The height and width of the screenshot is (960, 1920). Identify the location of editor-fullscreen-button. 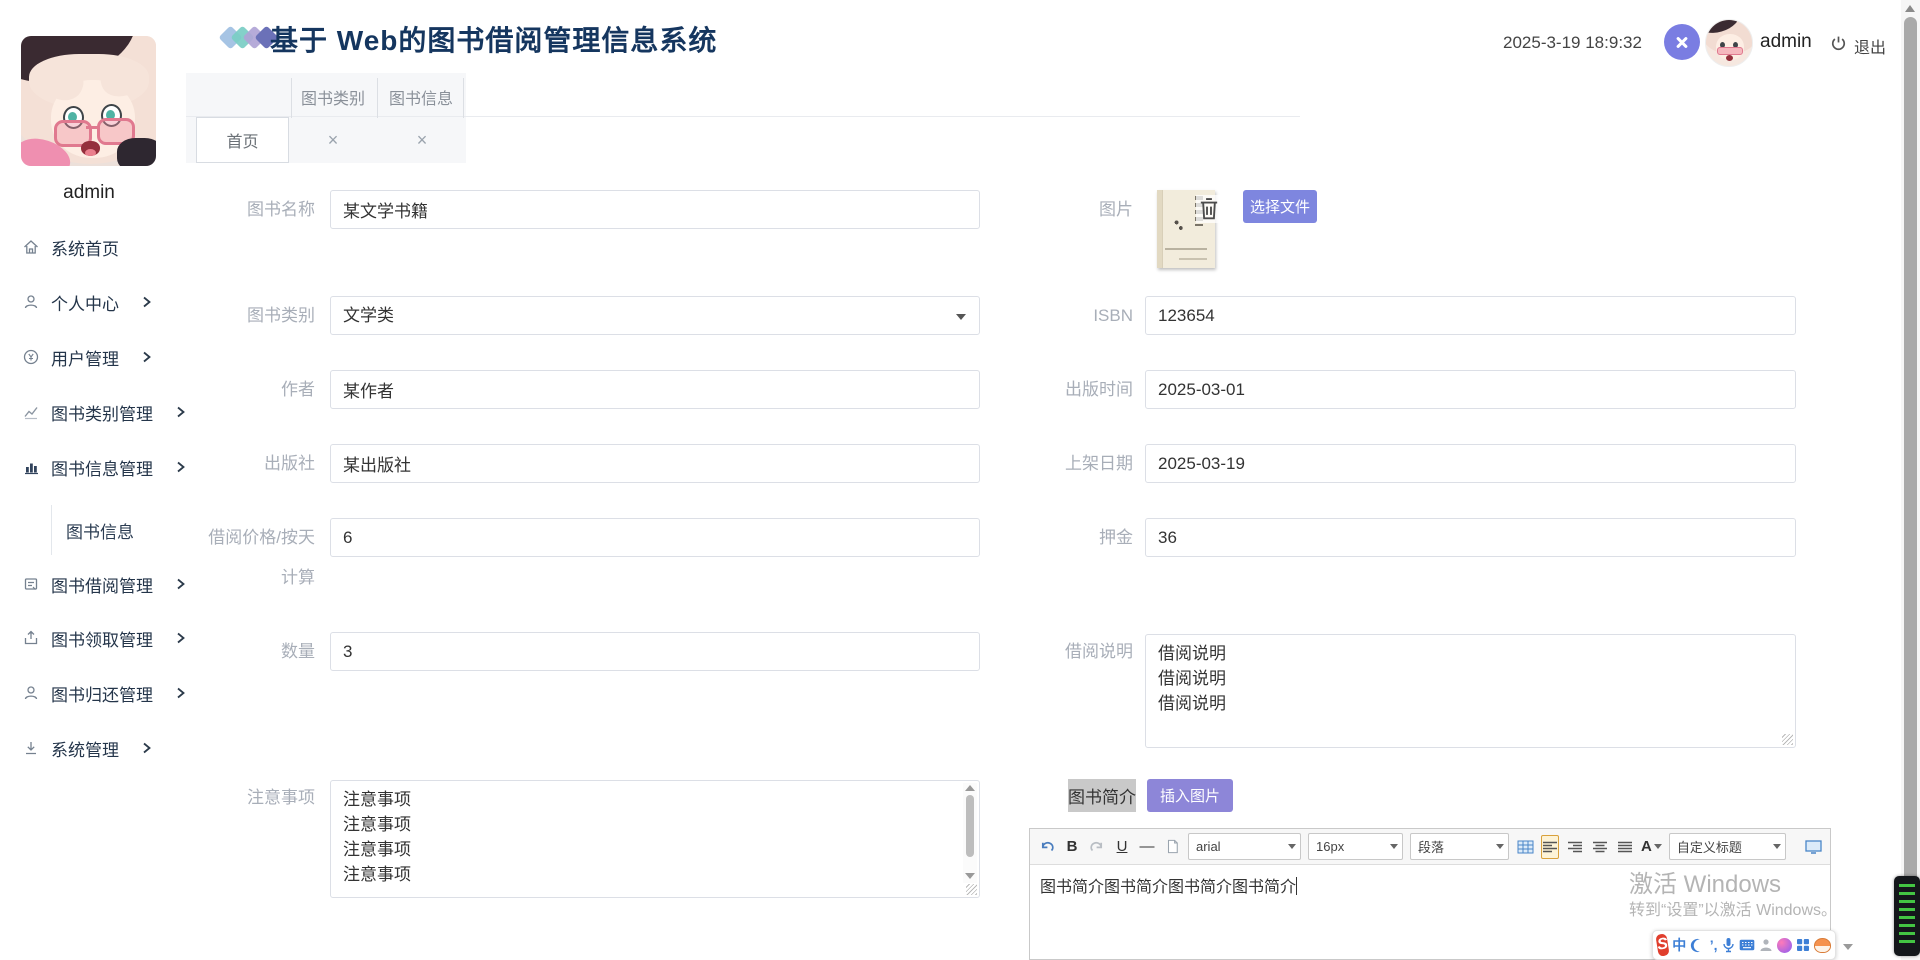
(1813, 847).